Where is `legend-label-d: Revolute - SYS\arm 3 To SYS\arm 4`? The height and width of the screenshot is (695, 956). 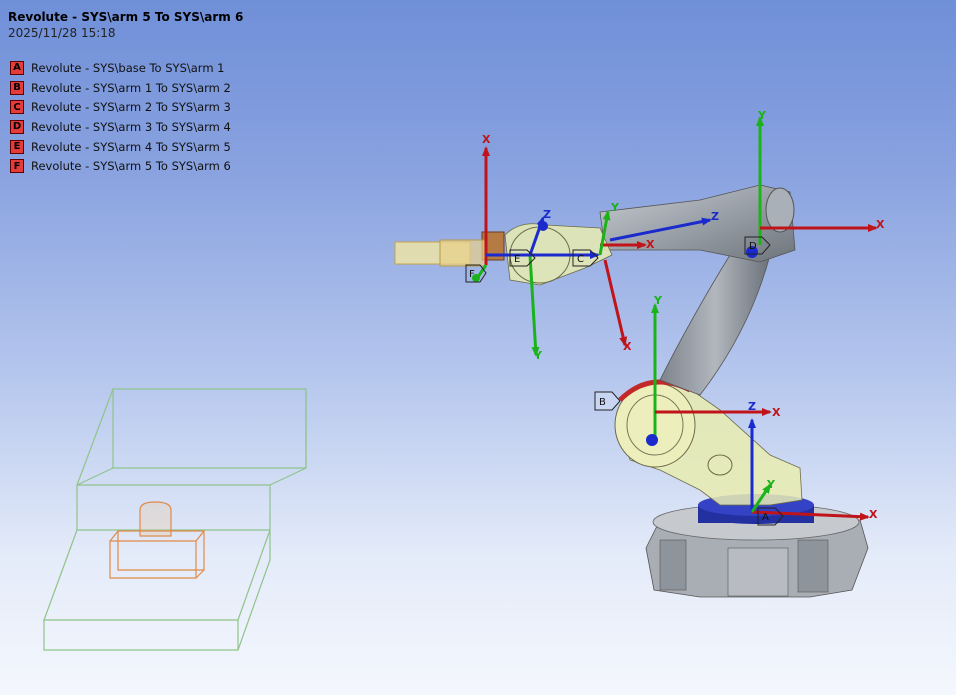
legend-label-d: Revolute - SYS\arm 3 To SYS\arm 4 is located at coordinates (131, 126).